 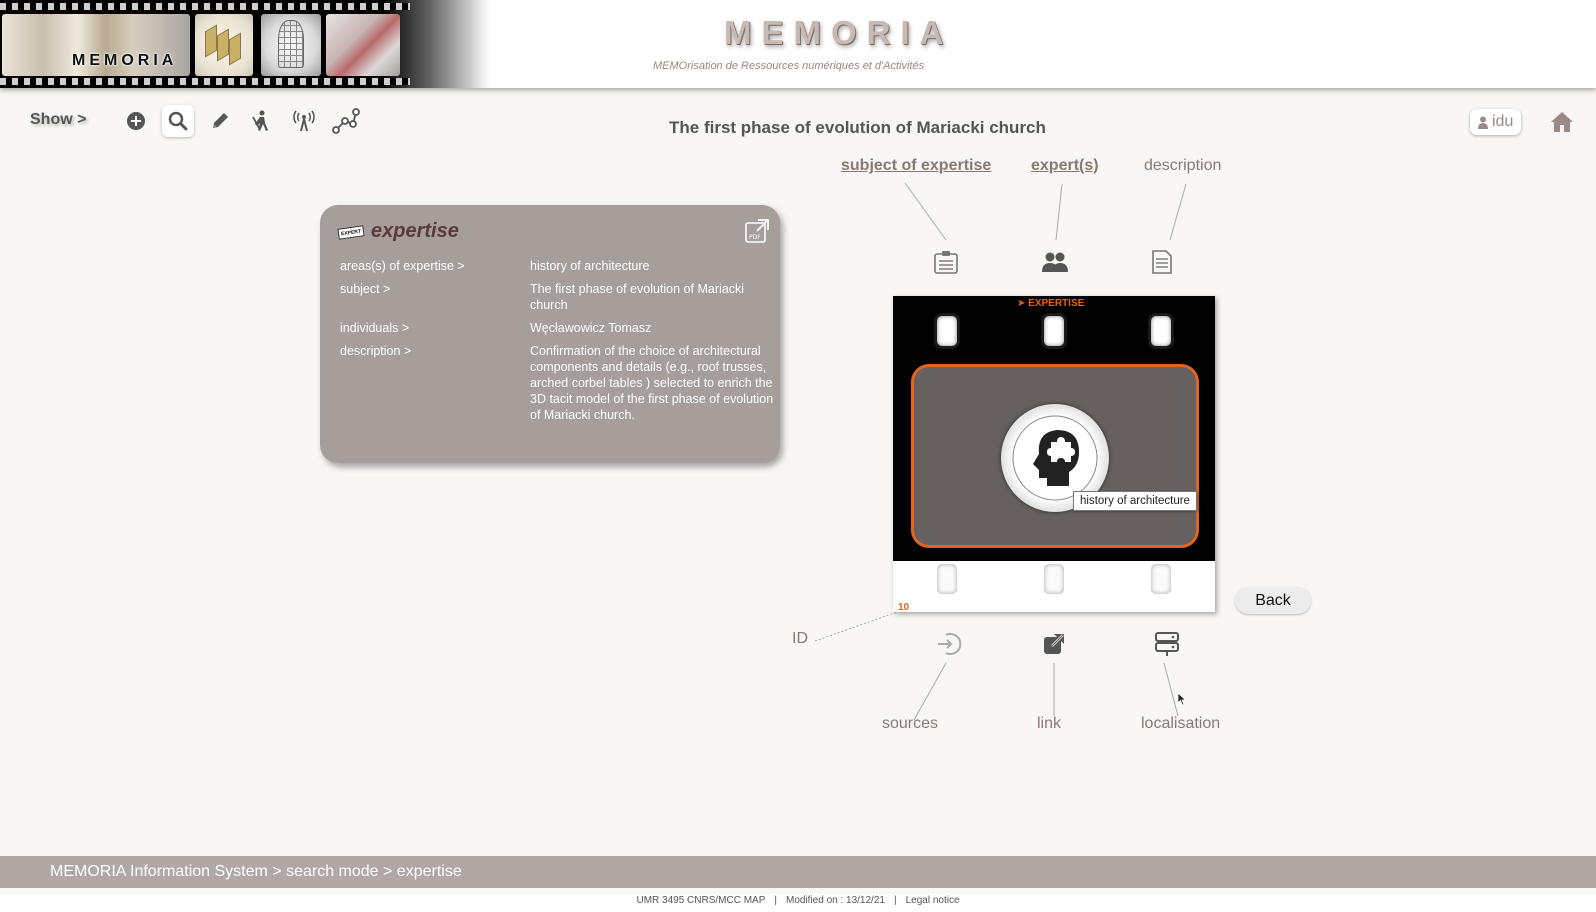 I want to click on site-title: MEMORIA, so click(x=839, y=32).